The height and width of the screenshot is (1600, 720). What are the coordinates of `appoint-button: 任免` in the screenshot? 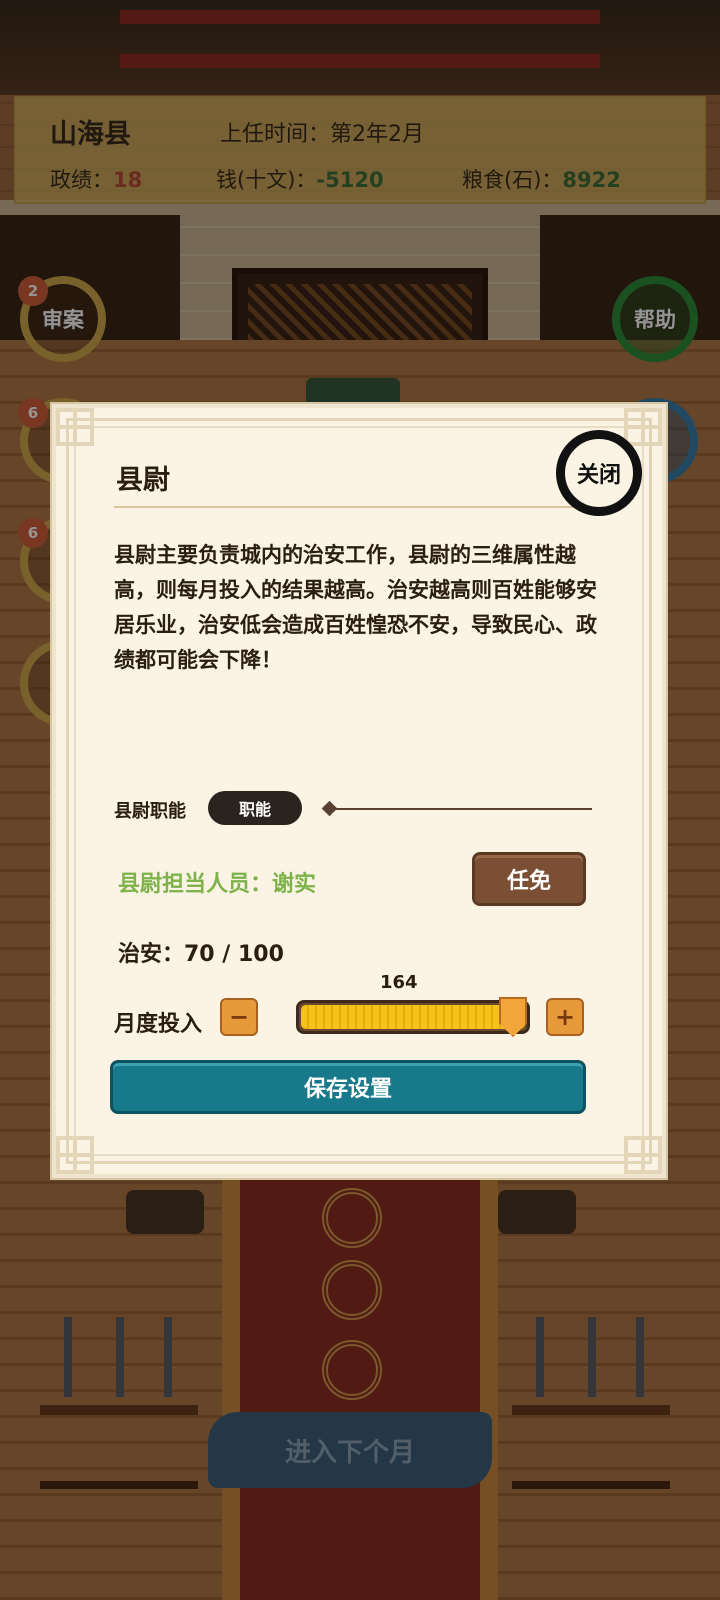 It's located at (529, 879).